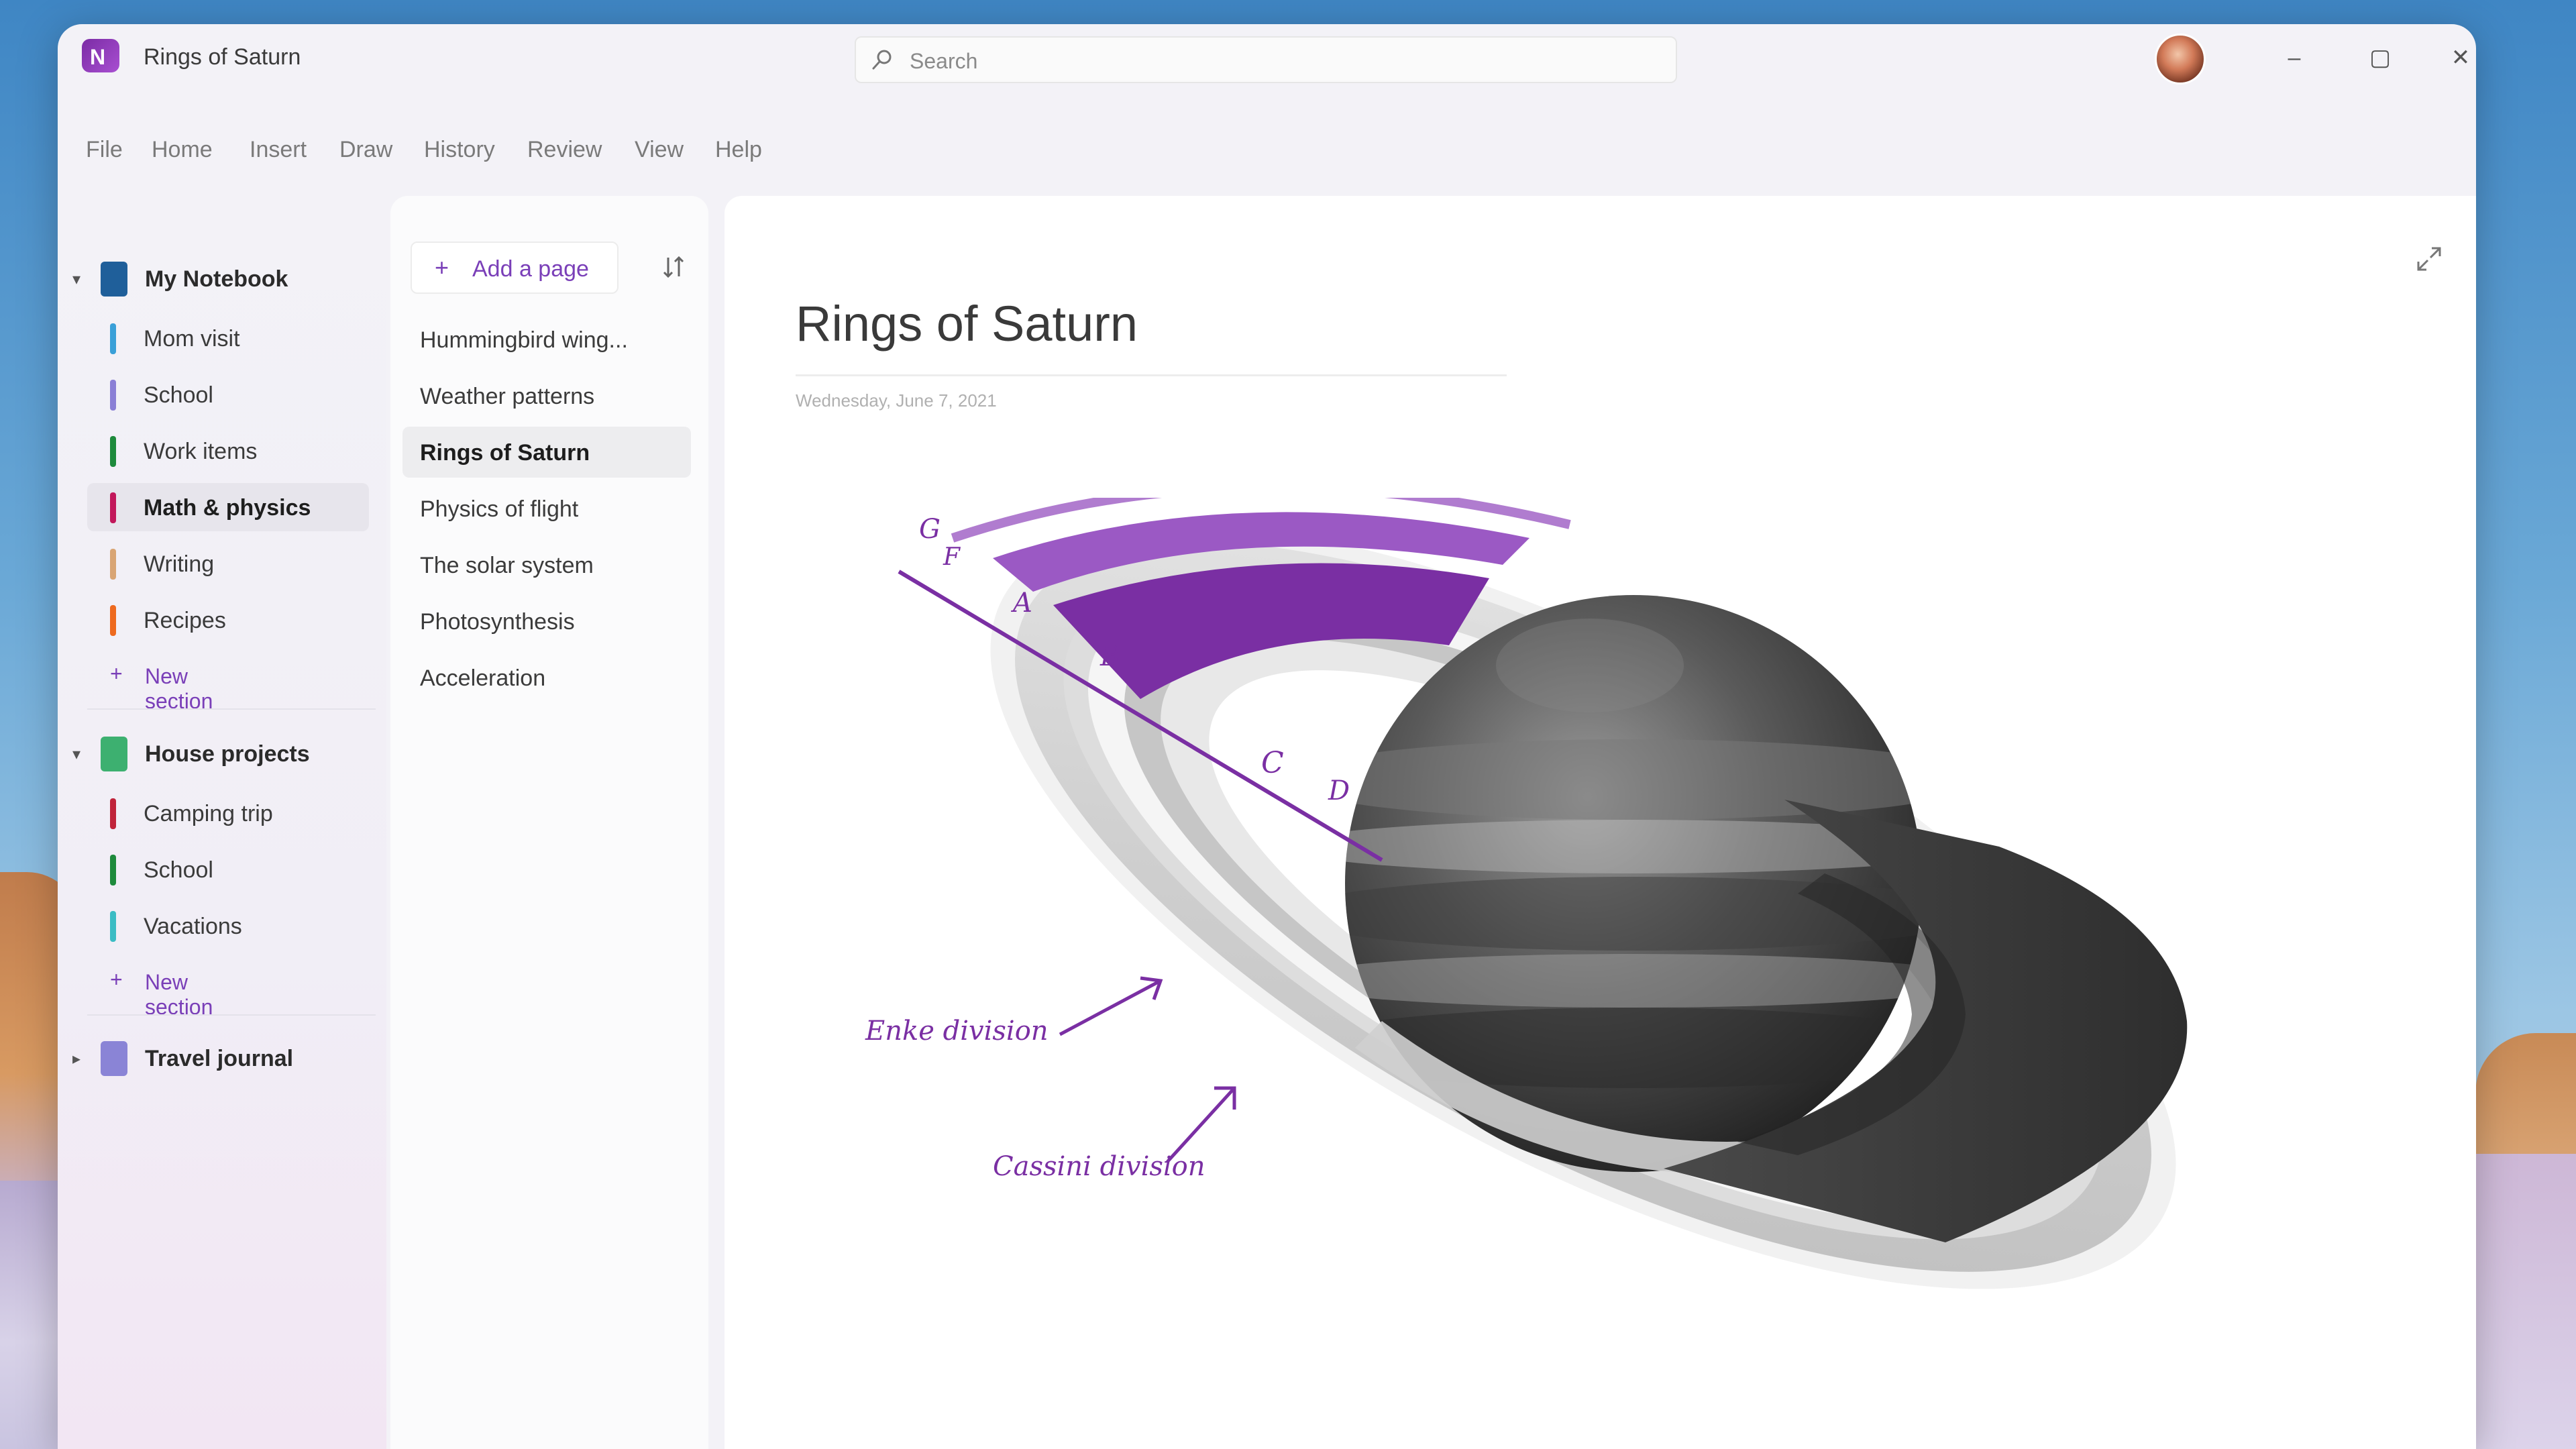 This screenshot has height=1449, width=2576. Describe the element at coordinates (507, 396) in the screenshot. I see `page-label: Weather patterns` at that location.